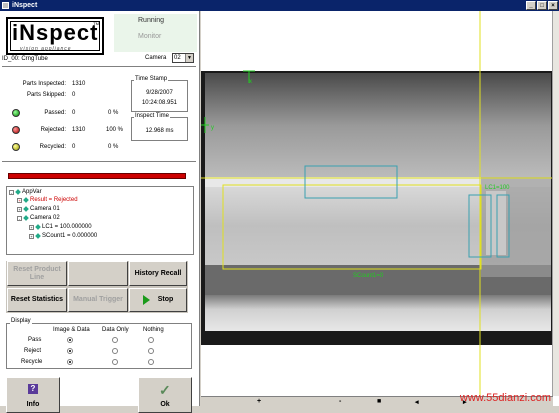 This screenshot has height=413, width=559. What do you see at coordinates (259, 401) in the screenshot?
I see `zoom-in-button: +` at bounding box center [259, 401].